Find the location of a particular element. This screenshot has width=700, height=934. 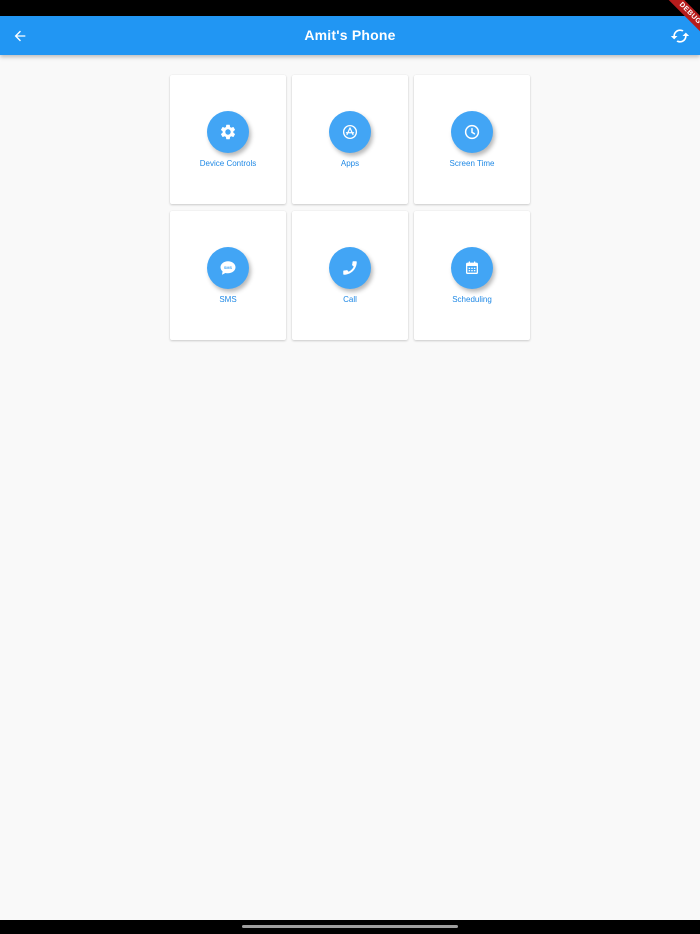

tile-apps: Apps is located at coordinates (350, 139).